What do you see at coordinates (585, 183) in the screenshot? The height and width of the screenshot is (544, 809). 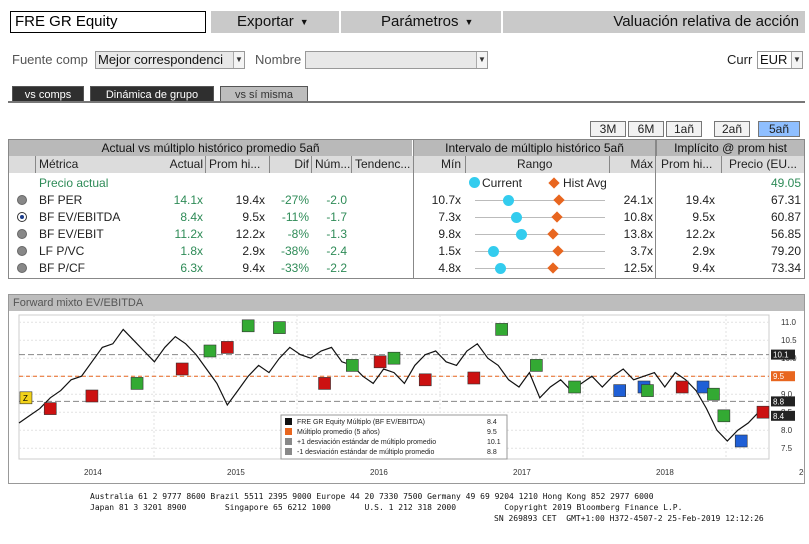 I see `legend-hist: Hist Avg` at bounding box center [585, 183].